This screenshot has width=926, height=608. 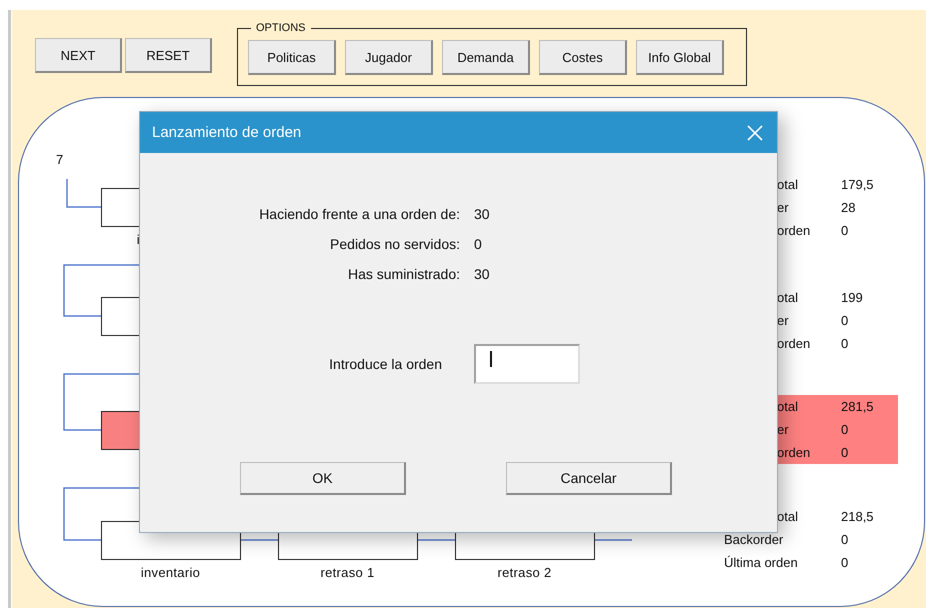 I want to click on stat-value: 281,5, so click(x=858, y=406).